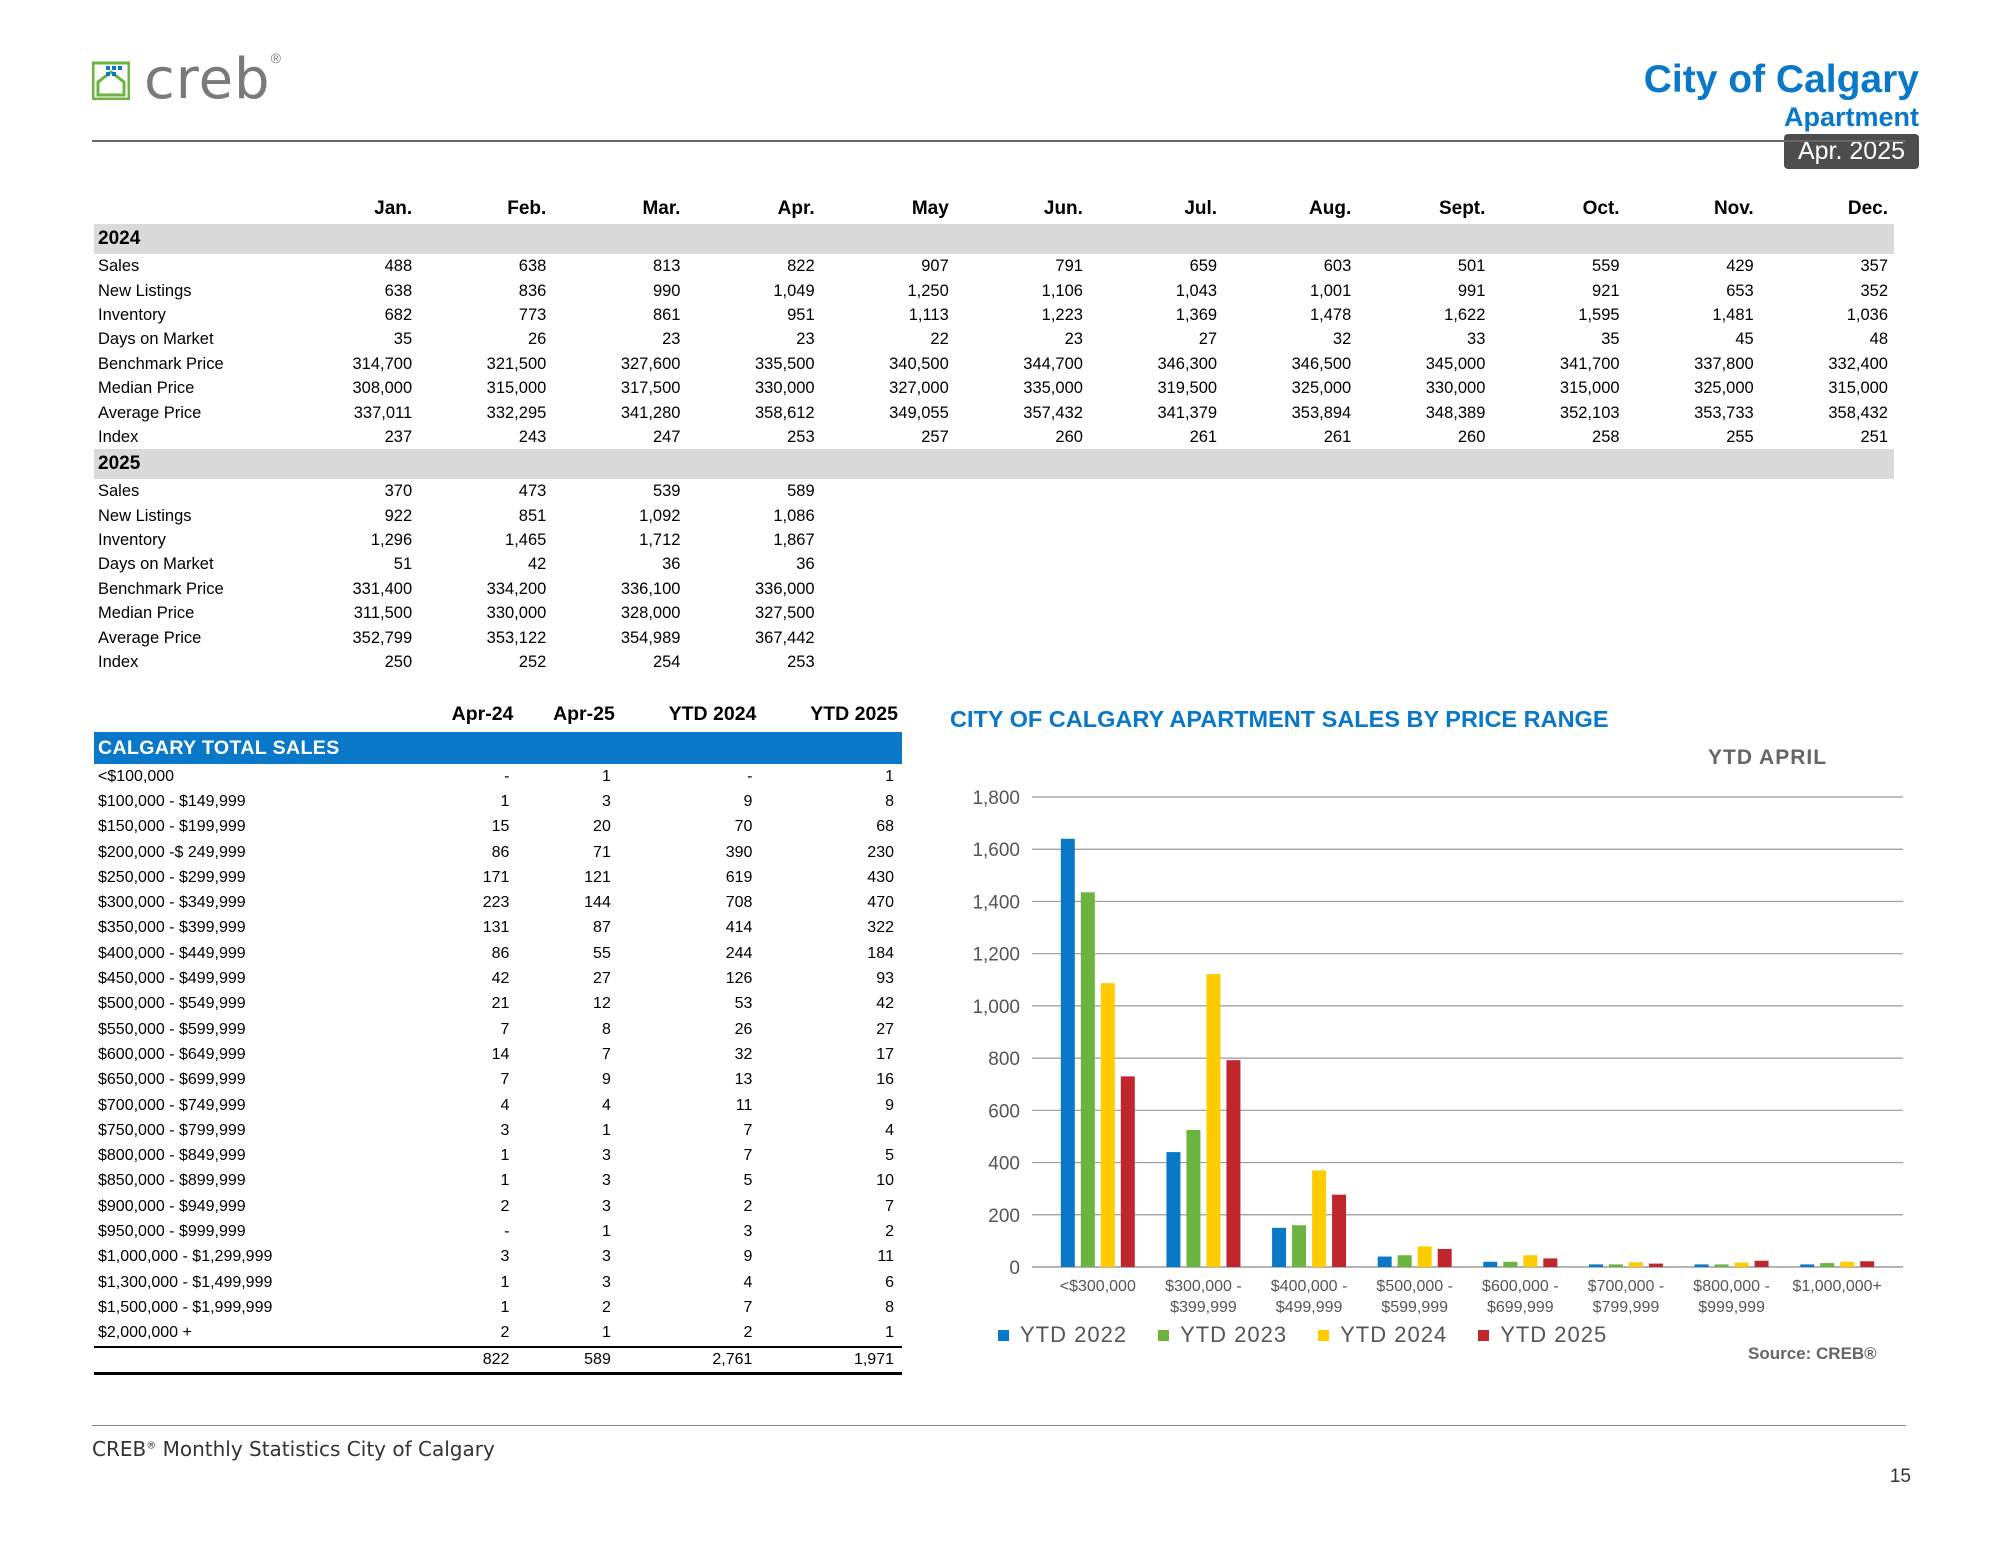 This screenshot has height=1545, width=1999. Describe the element at coordinates (398, 662) in the screenshot. I see `table-cell: 250` at that location.